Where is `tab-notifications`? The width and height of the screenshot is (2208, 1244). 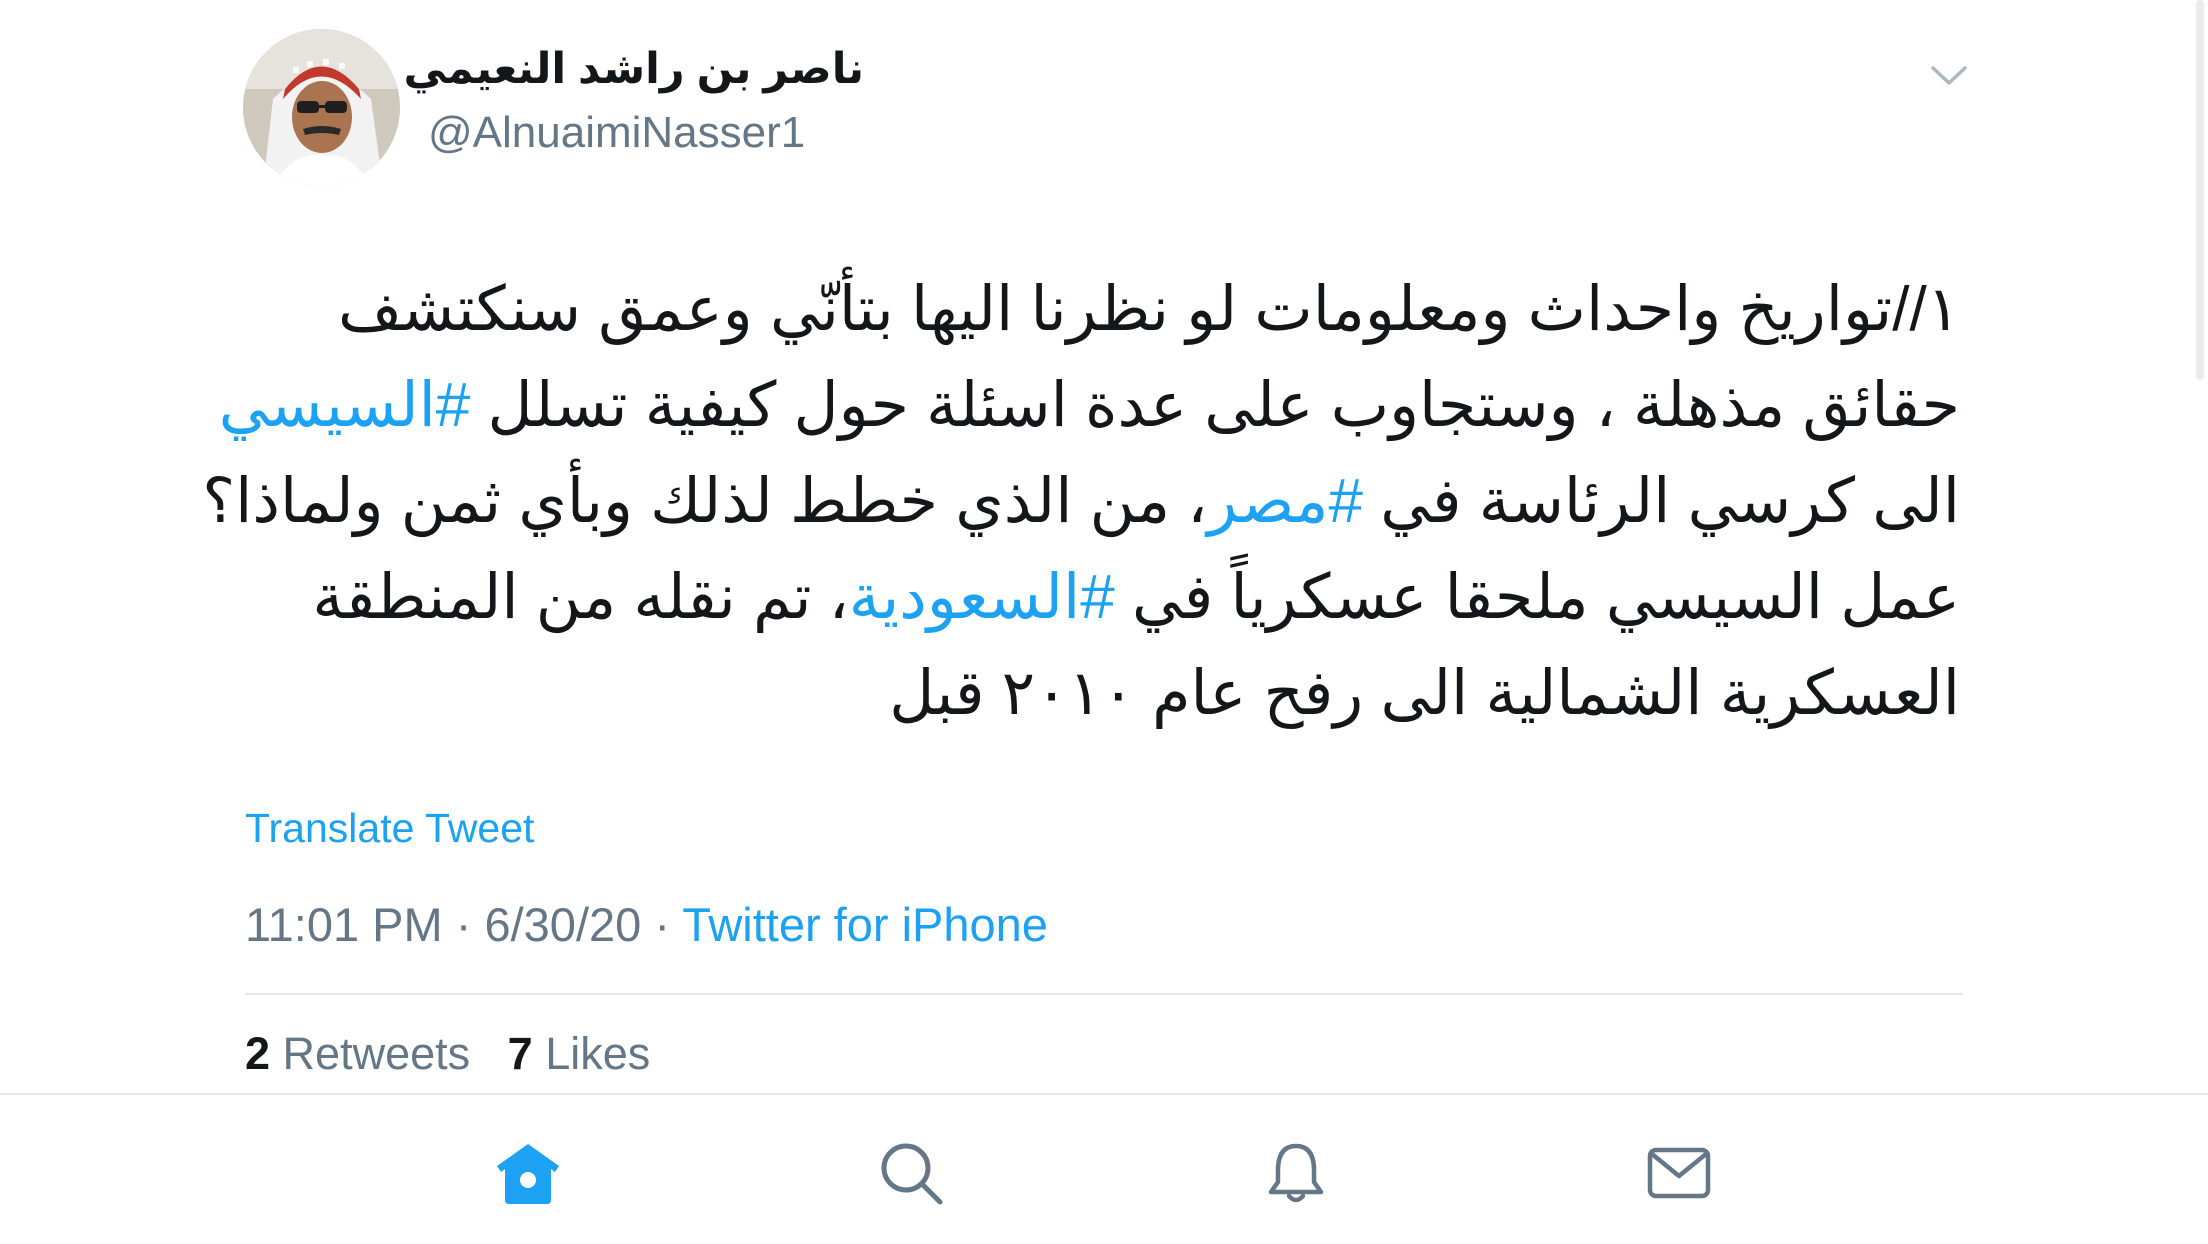
tab-notifications is located at coordinates (1296, 1173).